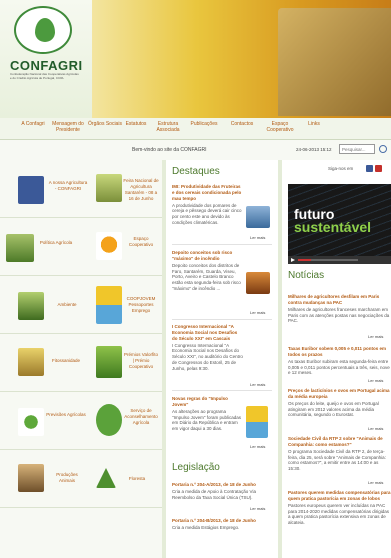 This screenshot has height=558, width=391. Describe the element at coordinates (141, 361) in the screenshot. I see `link-premios: Prémios Valorfito | Prémio Cooperativo` at that location.